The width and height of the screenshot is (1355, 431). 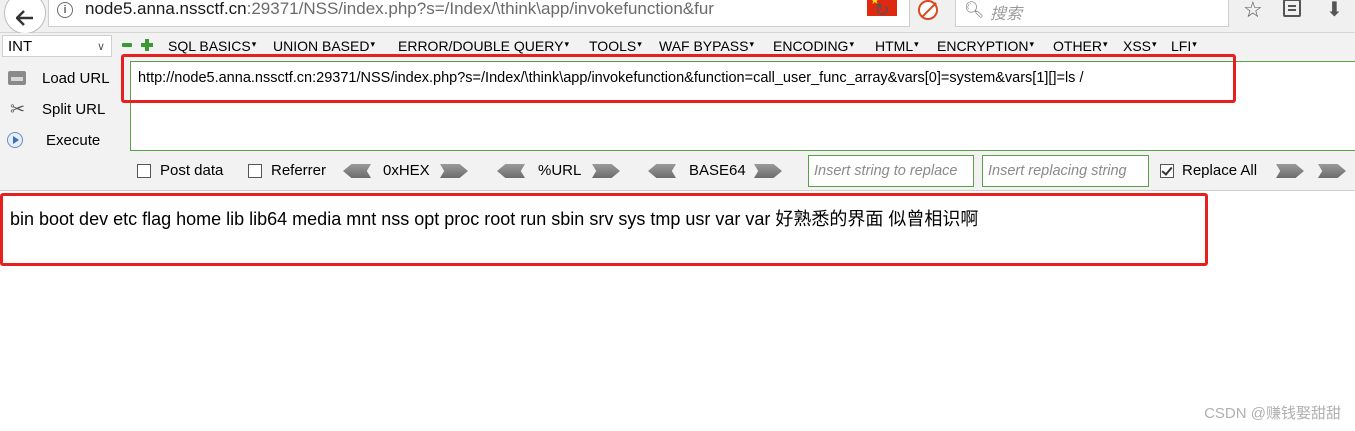 What do you see at coordinates (706, 46) in the screenshot?
I see `menu-waf-bypass: WAF BYPASS▾` at bounding box center [706, 46].